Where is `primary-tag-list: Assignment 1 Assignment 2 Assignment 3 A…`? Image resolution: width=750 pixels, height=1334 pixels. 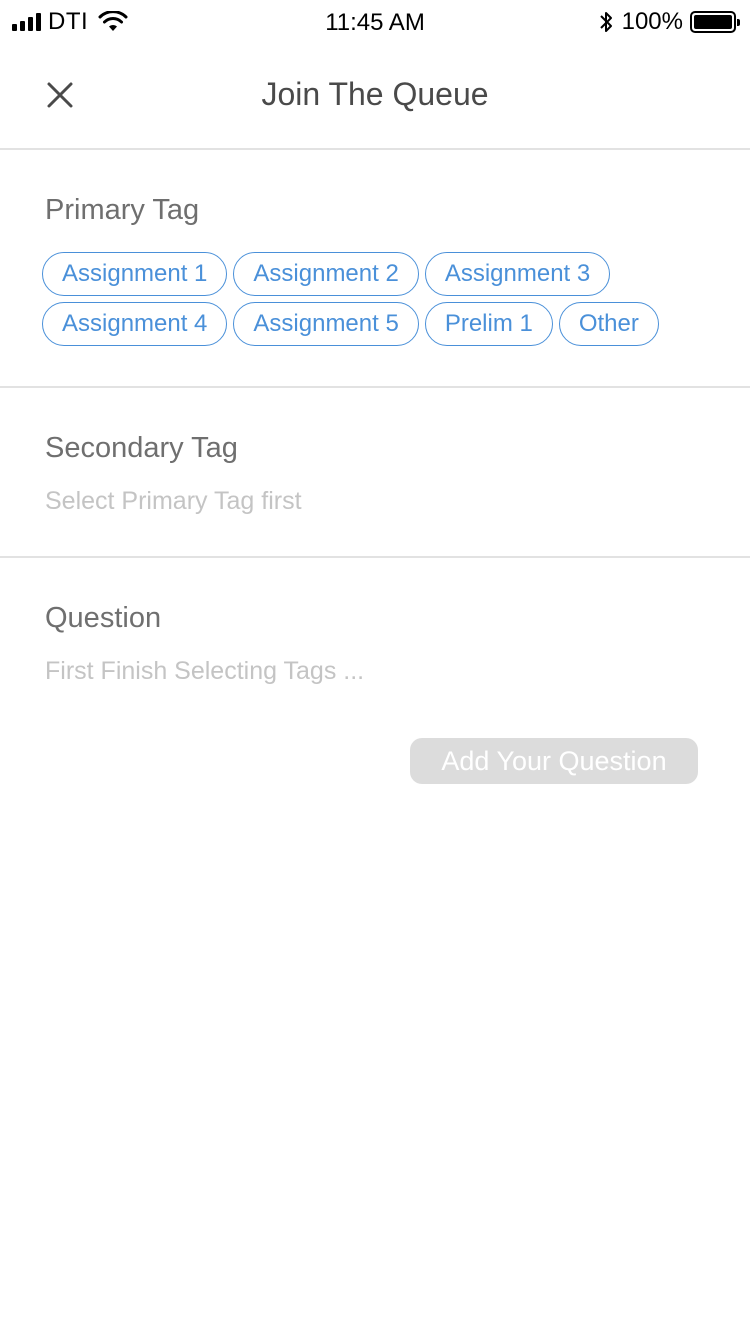
primary-tag-list: Assignment 1 Assignment 2 Assignment 3 A… is located at coordinates (382, 299).